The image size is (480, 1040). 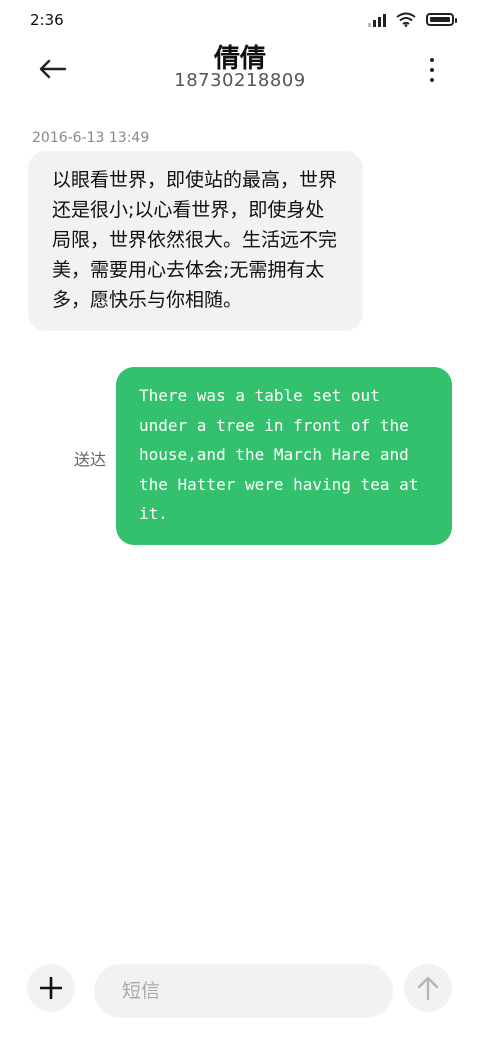 What do you see at coordinates (90, 459) in the screenshot?
I see `delivery-status: 送达` at bounding box center [90, 459].